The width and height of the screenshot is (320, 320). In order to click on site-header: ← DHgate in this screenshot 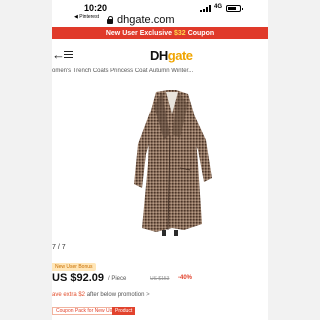, I will do `click(160, 55)`.